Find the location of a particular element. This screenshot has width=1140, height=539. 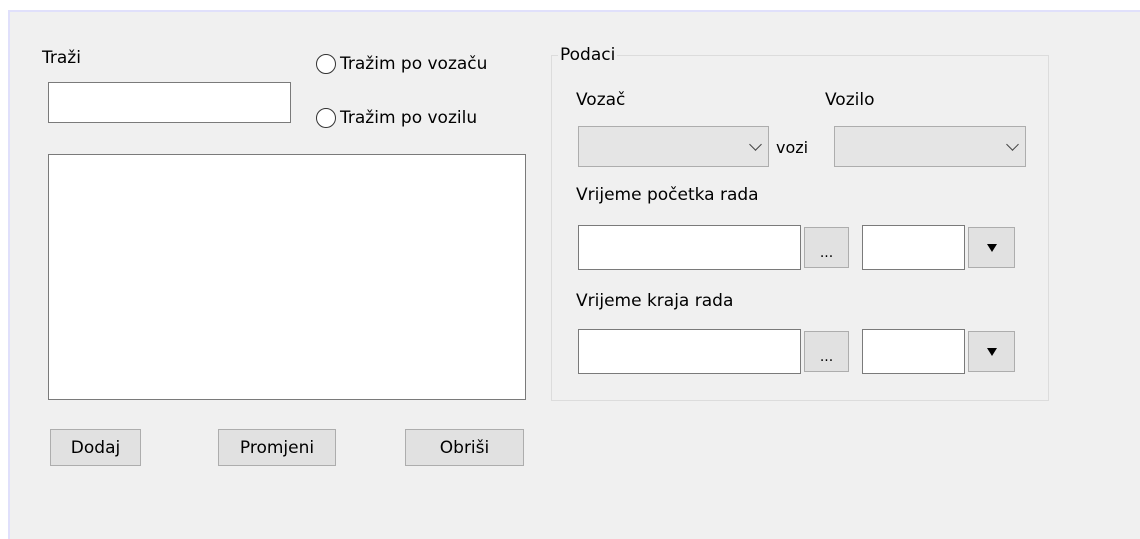

end-time-dropdown-button is located at coordinates (991, 351).